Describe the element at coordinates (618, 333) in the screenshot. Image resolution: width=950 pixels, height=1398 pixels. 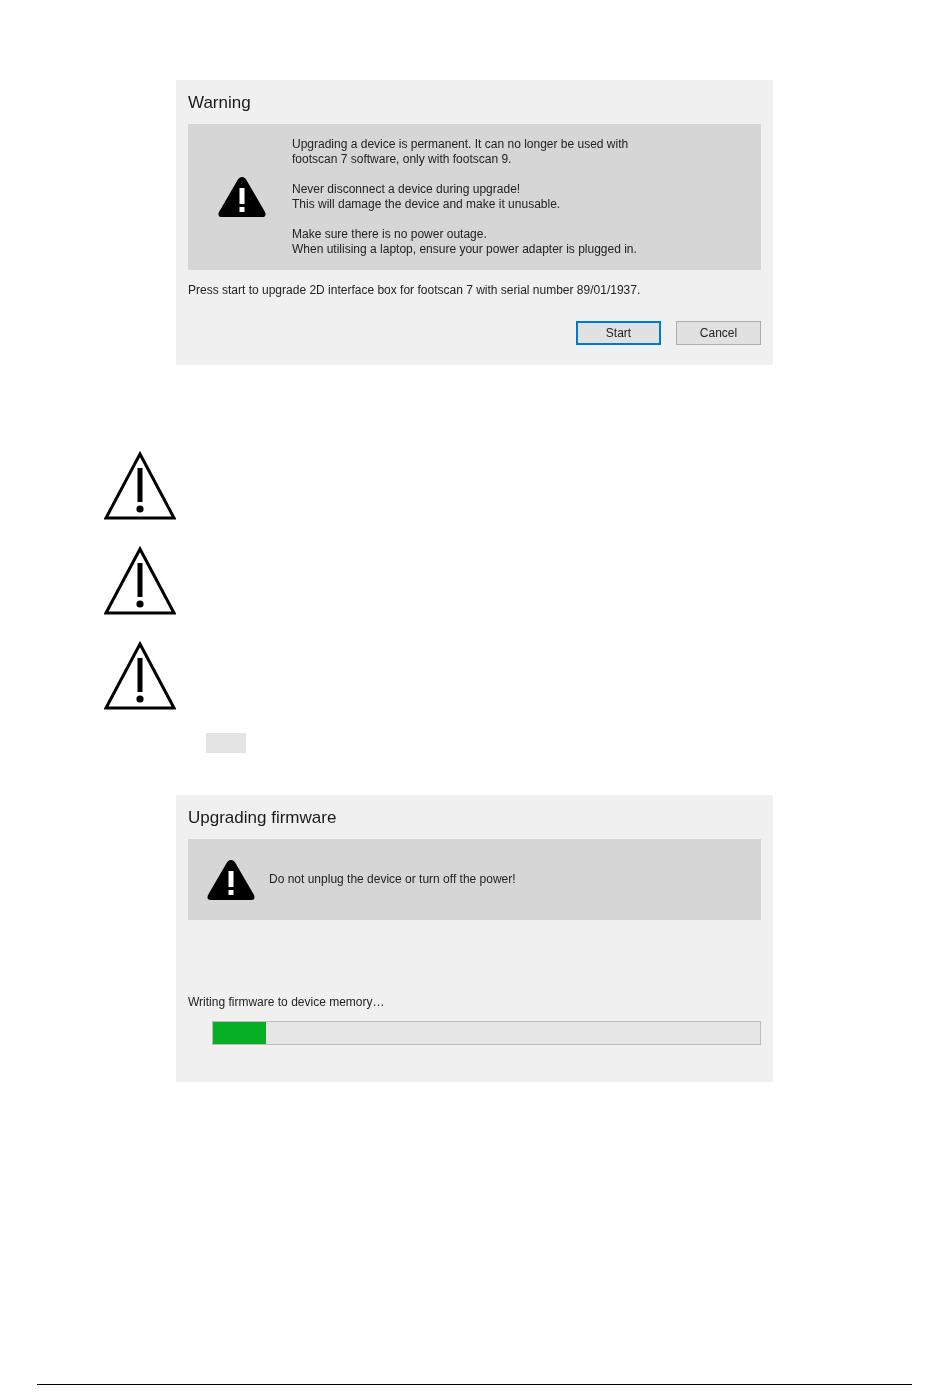
I see `start-button: Start` at that location.